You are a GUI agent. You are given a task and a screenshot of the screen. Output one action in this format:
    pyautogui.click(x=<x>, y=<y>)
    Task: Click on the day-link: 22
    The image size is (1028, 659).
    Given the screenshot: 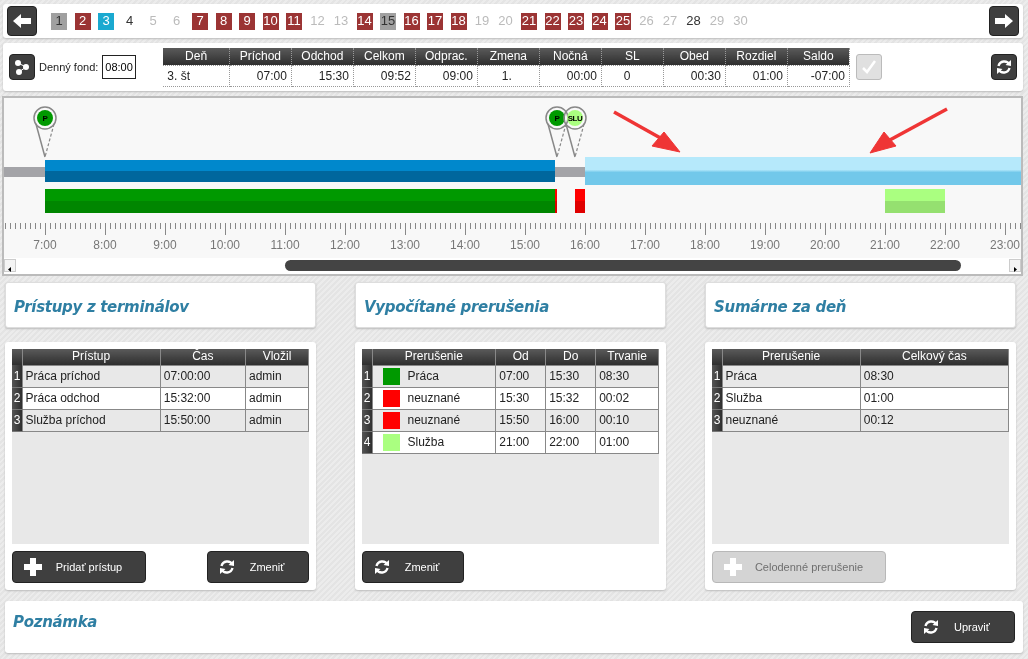 What is the action you would take?
    pyautogui.click(x=552, y=21)
    